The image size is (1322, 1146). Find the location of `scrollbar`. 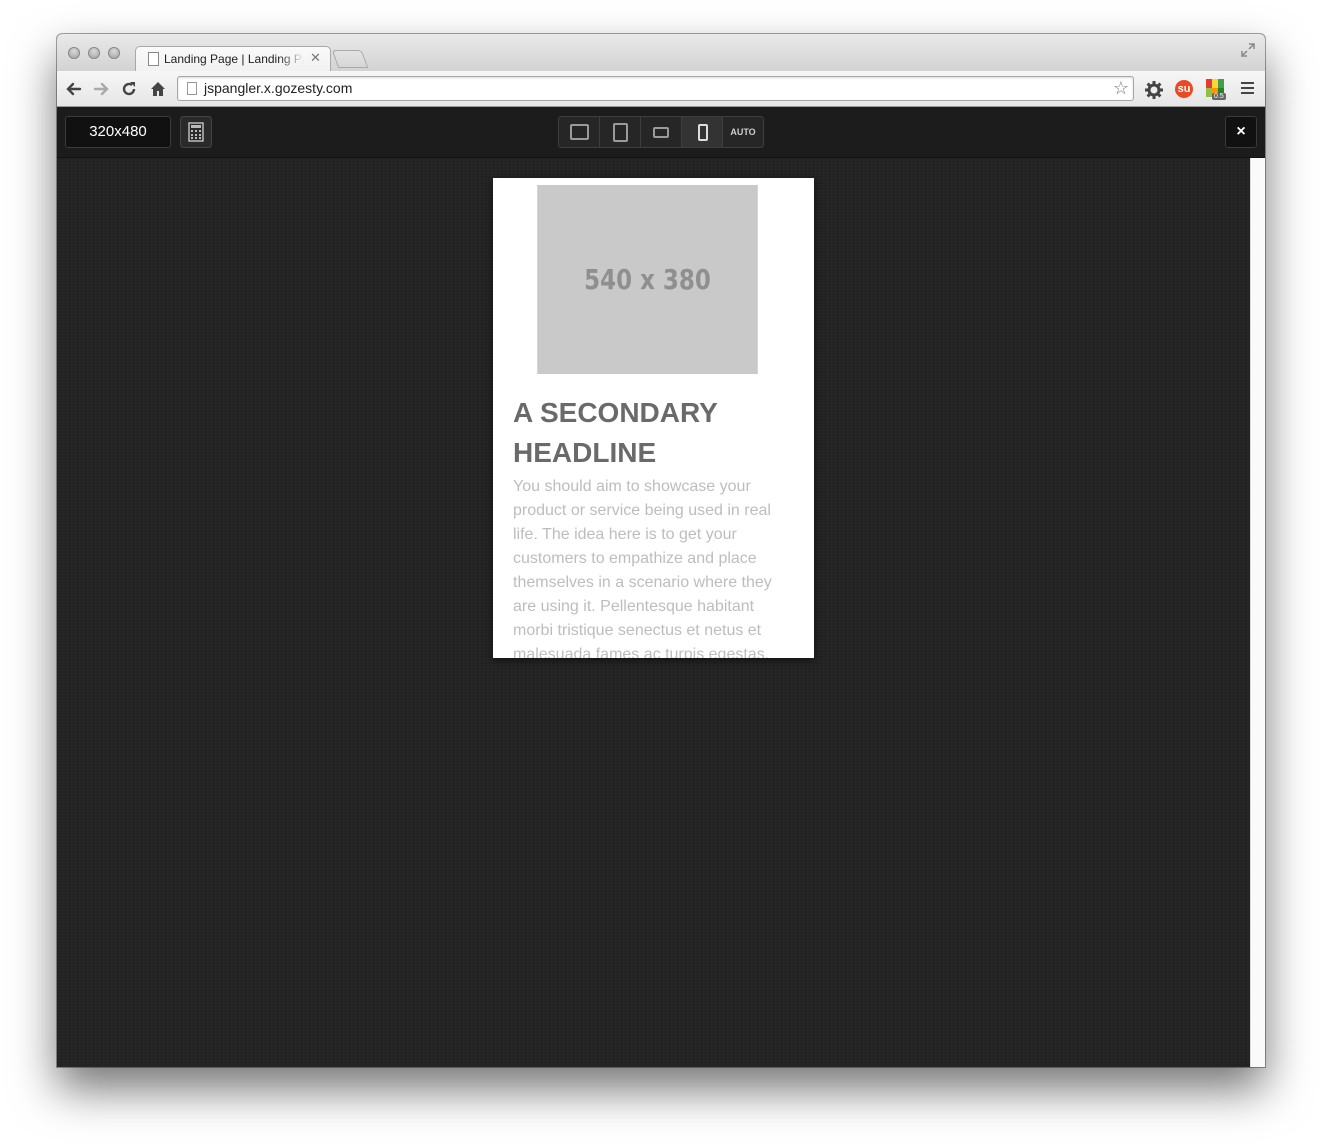

scrollbar is located at coordinates (1257, 612).